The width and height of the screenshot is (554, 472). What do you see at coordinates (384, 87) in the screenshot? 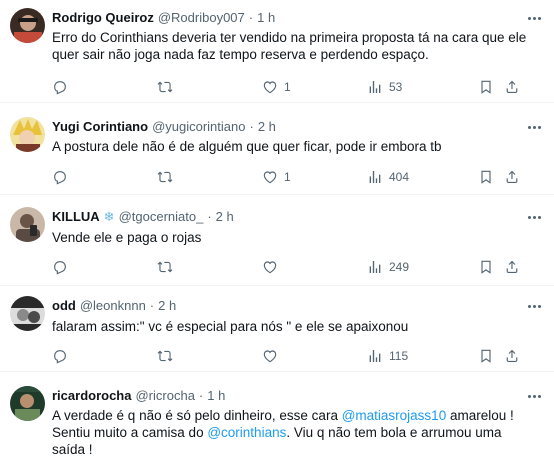
I see `views-button: 53` at bounding box center [384, 87].